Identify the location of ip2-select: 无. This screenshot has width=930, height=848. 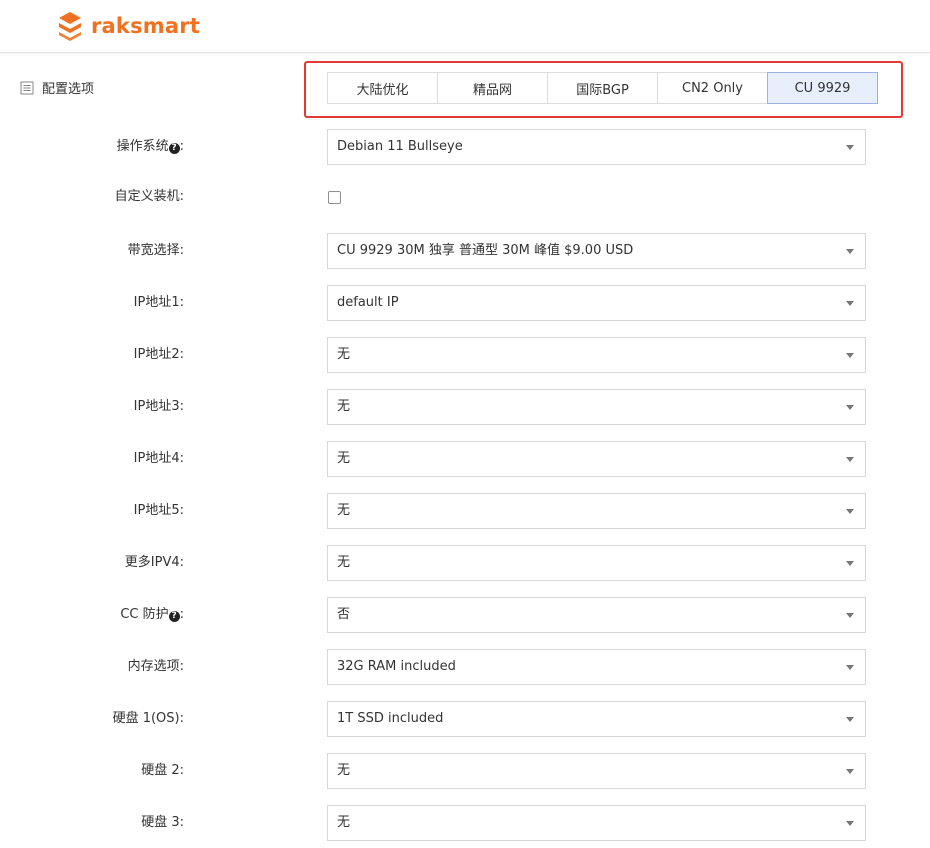
(596, 355).